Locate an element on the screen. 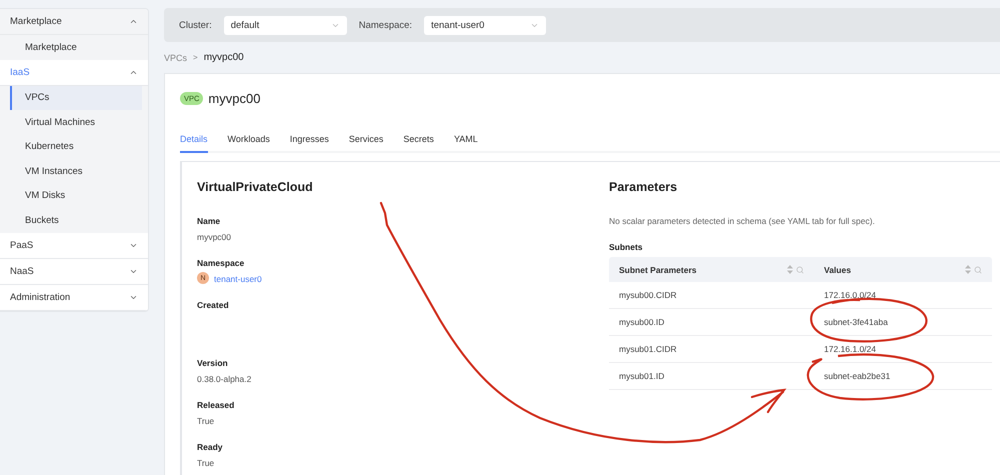  field-label: Ready is located at coordinates (210, 448).